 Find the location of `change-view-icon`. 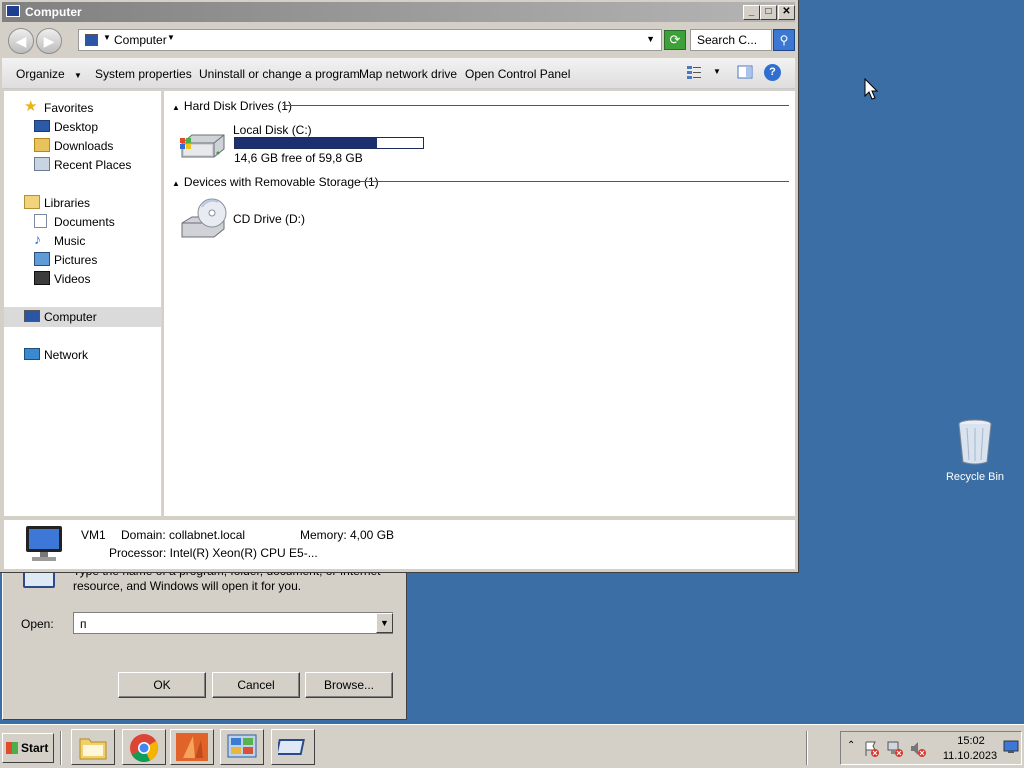

change-view-icon is located at coordinates (694, 73).